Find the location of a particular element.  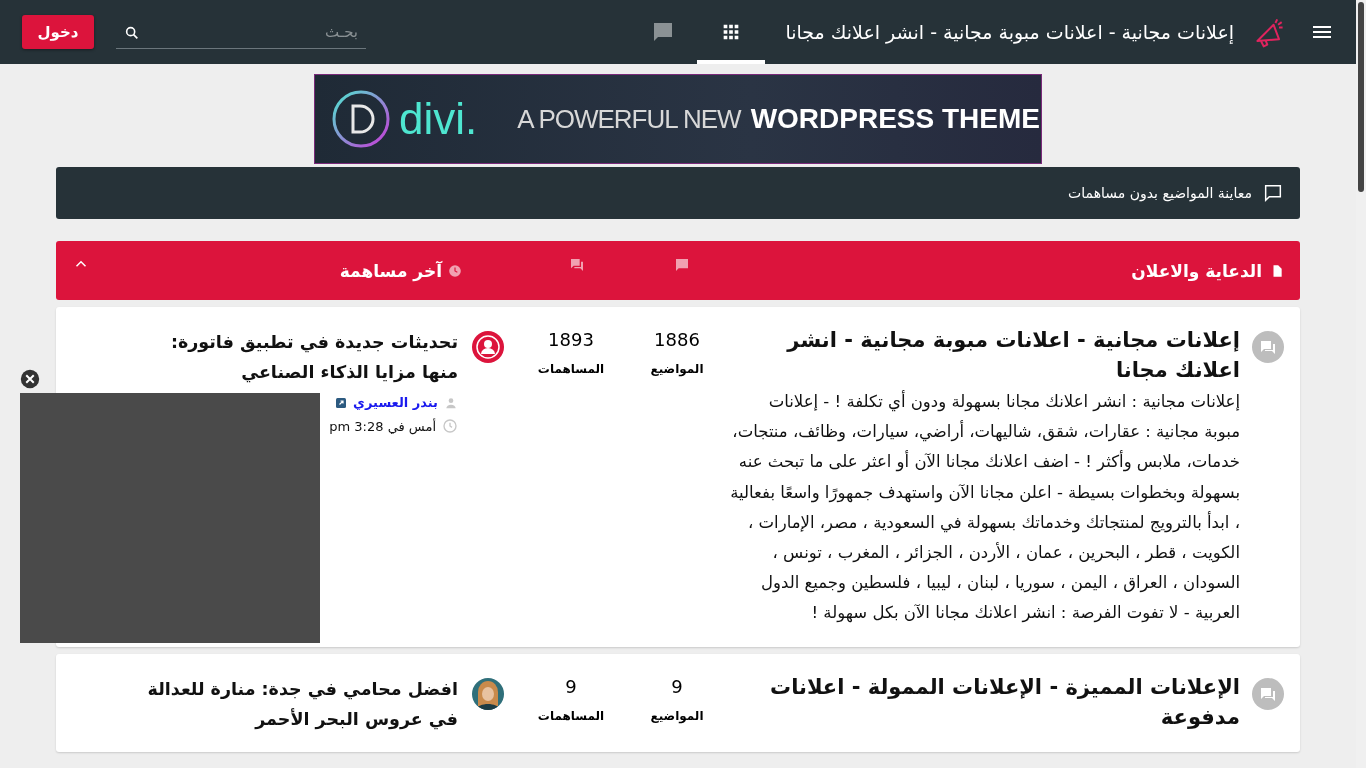

banner-ad: divi. A POWERFUL NEW WORDPRESS THEME is located at coordinates (678, 119).